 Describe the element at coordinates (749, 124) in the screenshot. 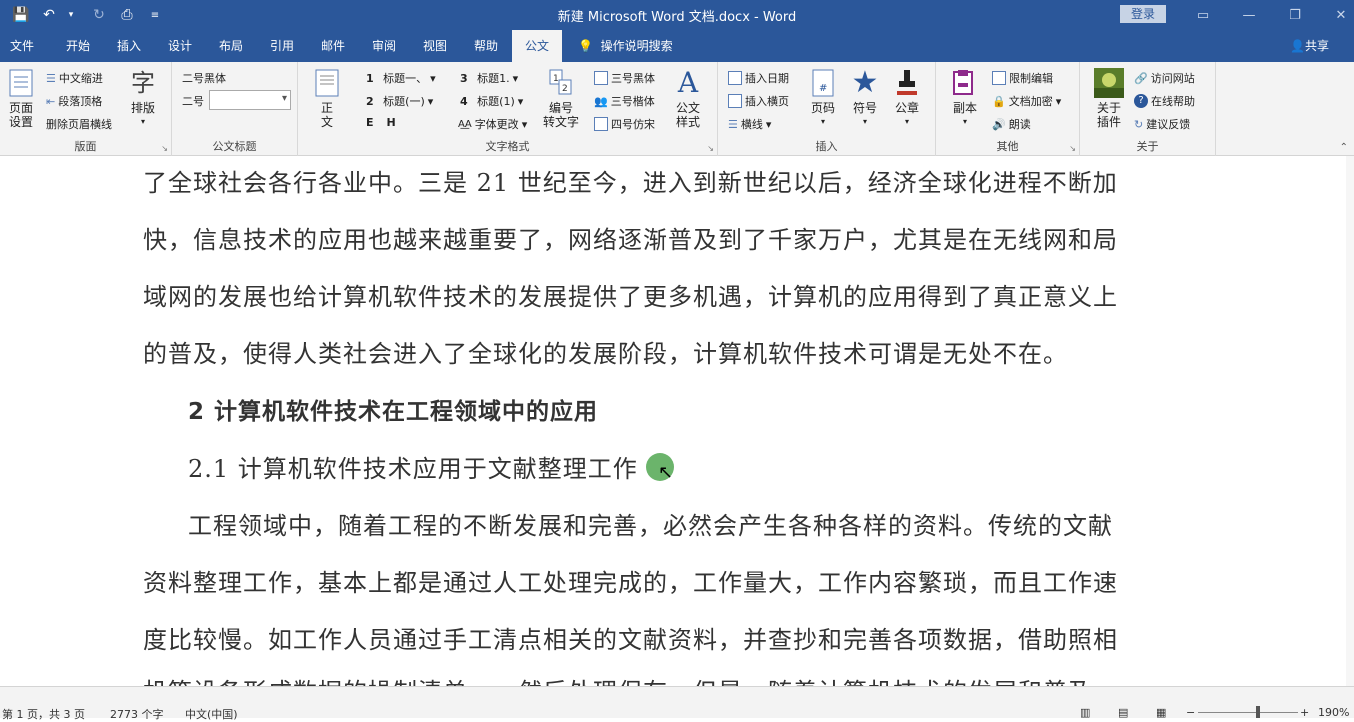

I see `hline-button: ☰ 横线 ▾` at that location.